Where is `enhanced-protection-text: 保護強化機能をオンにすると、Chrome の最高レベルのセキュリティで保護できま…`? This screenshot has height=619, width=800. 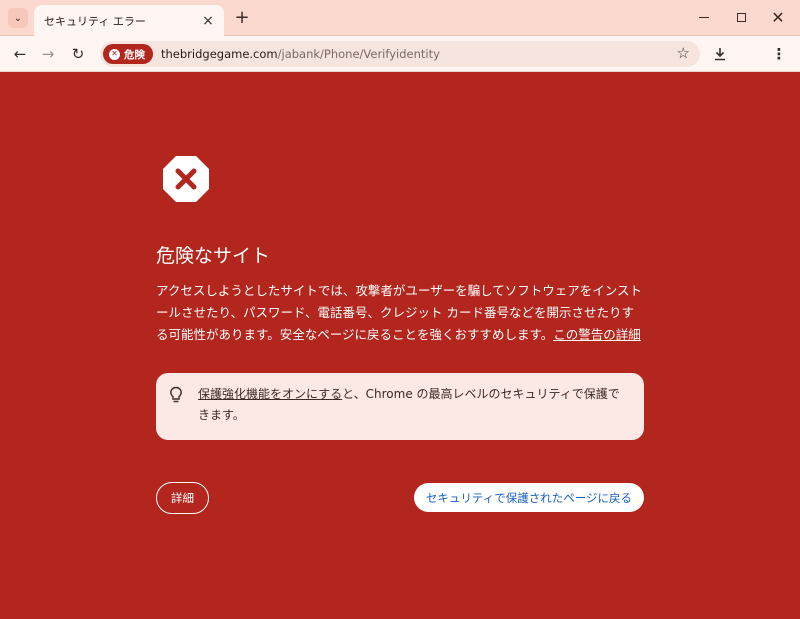 enhanced-protection-text: 保護強化機能をオンにすると、Chrome の最高レベルのセキュリティで保護できま… is located at coordinates (409, 404).